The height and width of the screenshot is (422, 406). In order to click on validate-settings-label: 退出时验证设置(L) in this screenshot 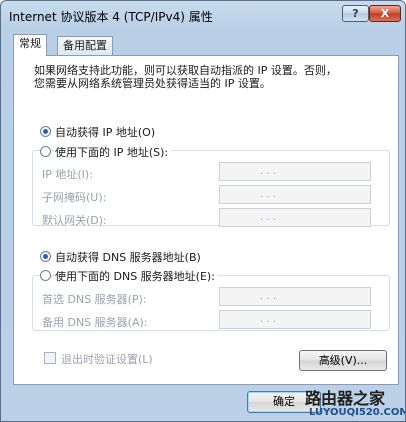, I will do `click(107, 359)`.